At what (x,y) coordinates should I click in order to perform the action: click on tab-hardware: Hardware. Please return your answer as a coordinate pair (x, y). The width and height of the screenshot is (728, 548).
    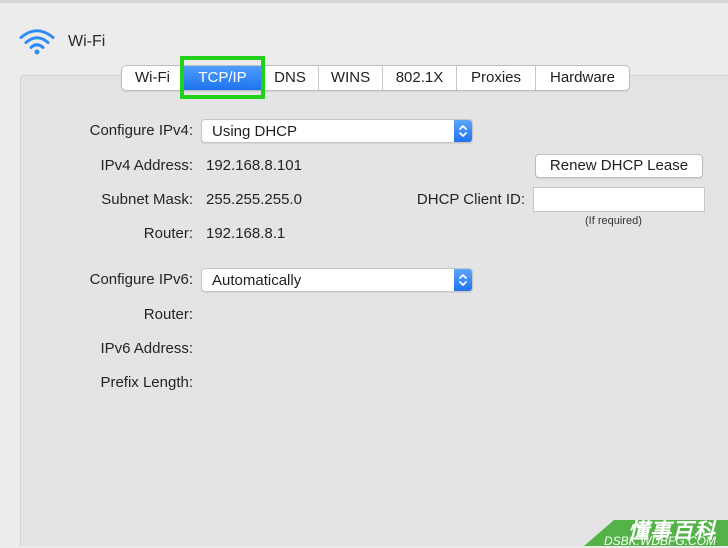
    Looking at the image, I should click on (582, 78).